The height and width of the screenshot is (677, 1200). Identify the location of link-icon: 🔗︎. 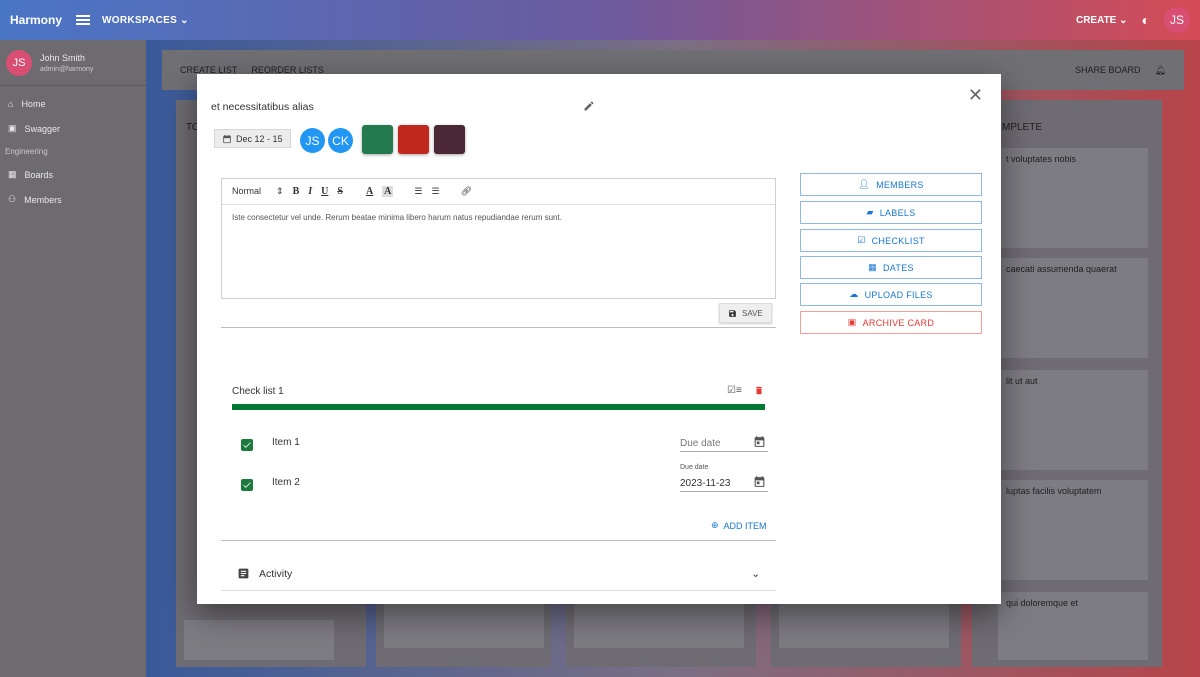
(466, 191).